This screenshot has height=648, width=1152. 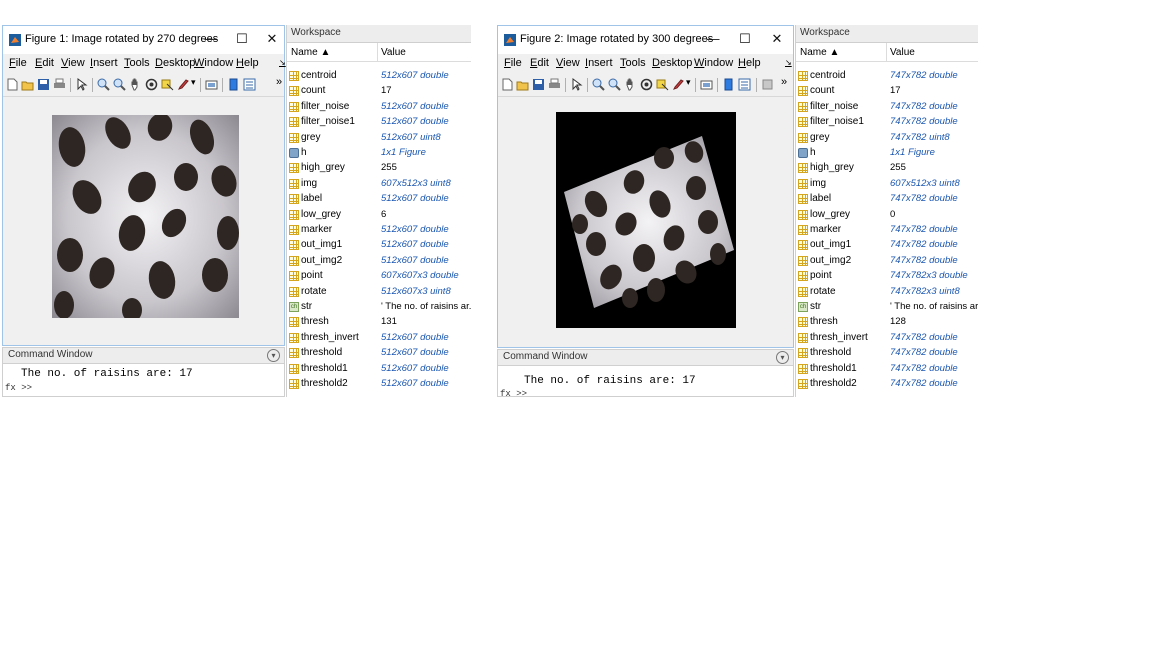 What do you see at coordinates (379, 215) in the screenshot?
I see `workspace-row-low-grey: low_grey 6` at bounding box center [379, 215].